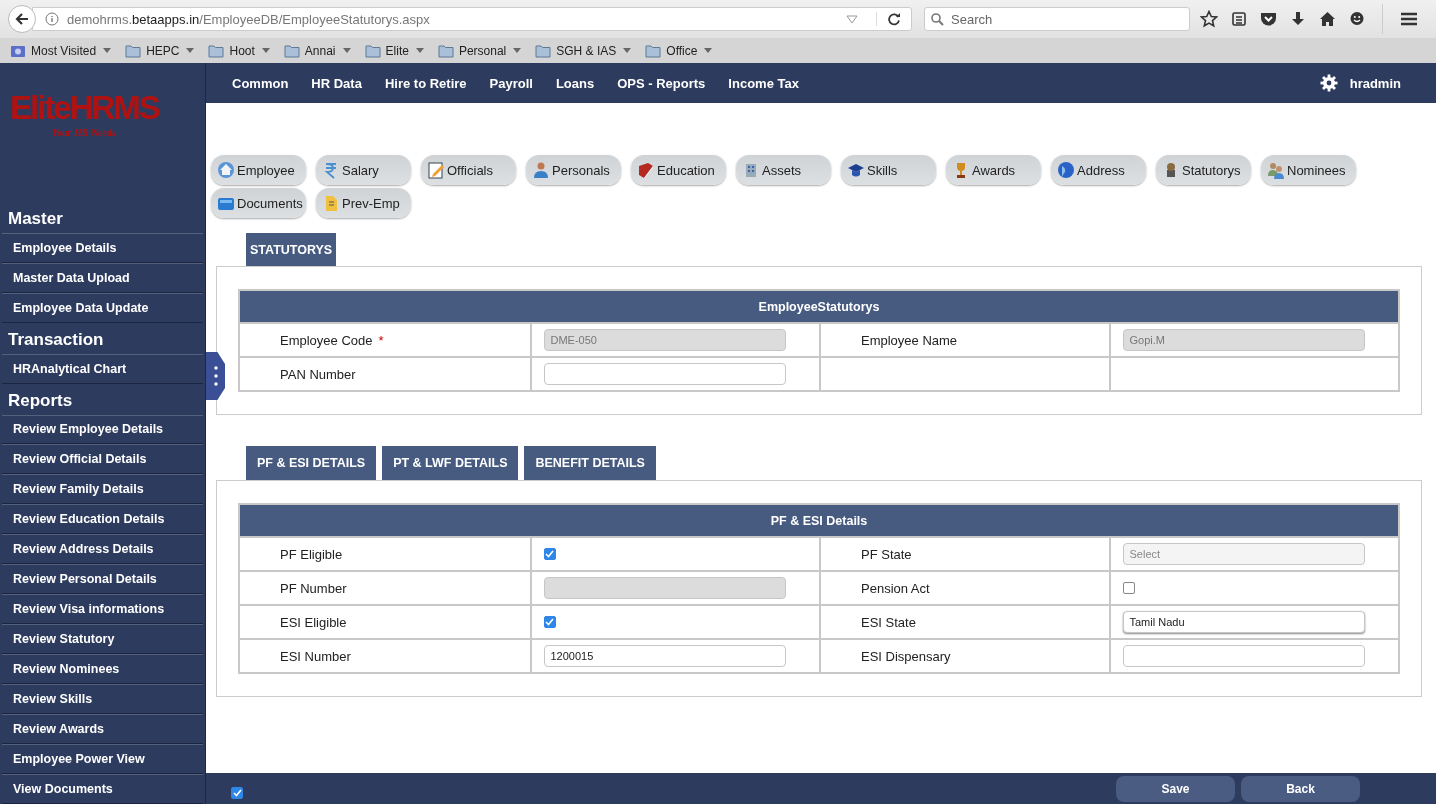  What do you see at coordinates (381, 340) in the screenshot?
I see `required-mark: *` at bounding box center [381, 340].